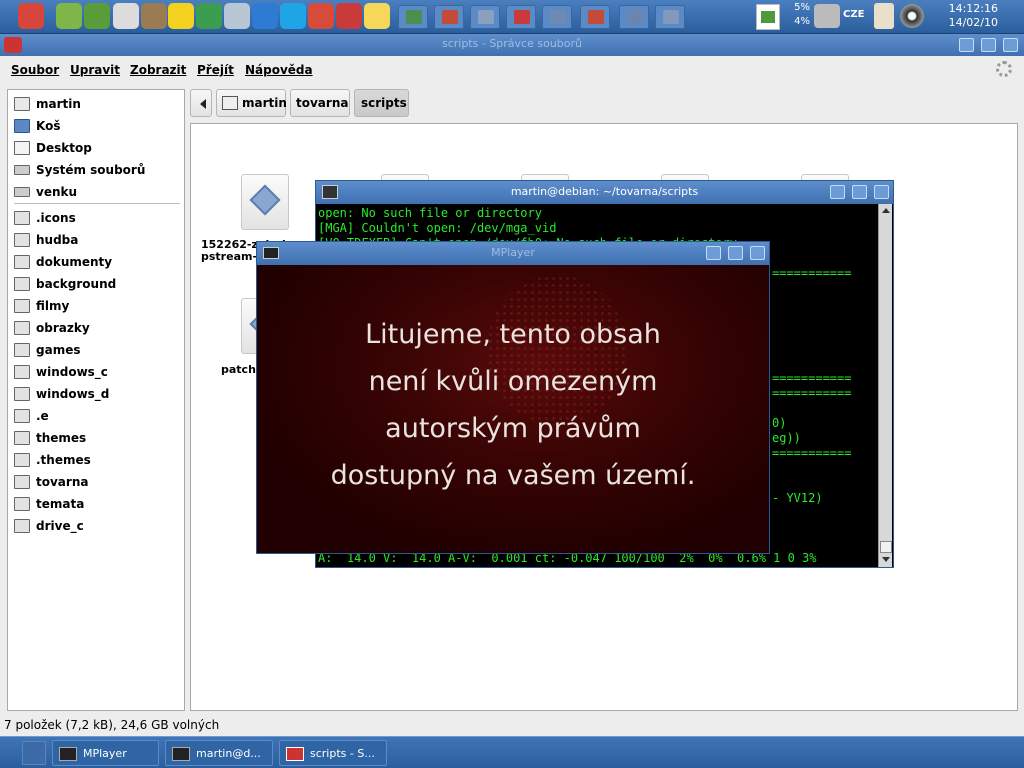  Describe the element at coordinates (512, 45) in the screenshot. I see `file-manager-titlebar: scripts - Správce souborů` at that location.